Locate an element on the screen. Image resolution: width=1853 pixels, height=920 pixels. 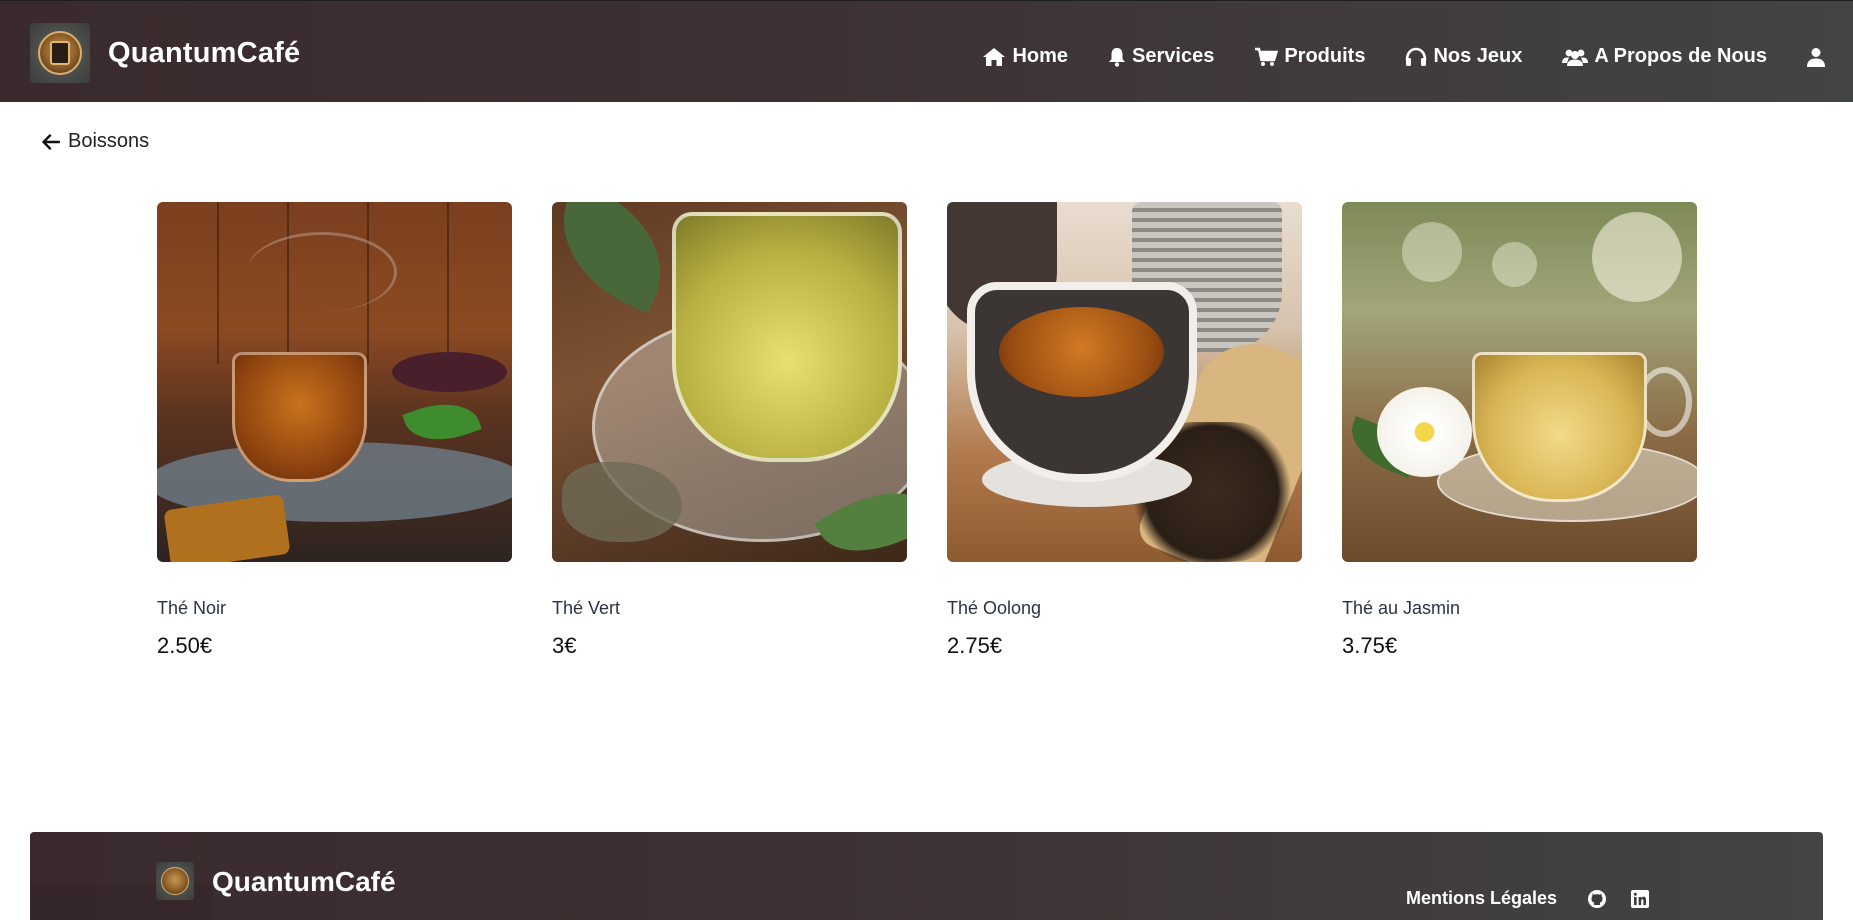
brand-logo is located at coordinates (60, 53).